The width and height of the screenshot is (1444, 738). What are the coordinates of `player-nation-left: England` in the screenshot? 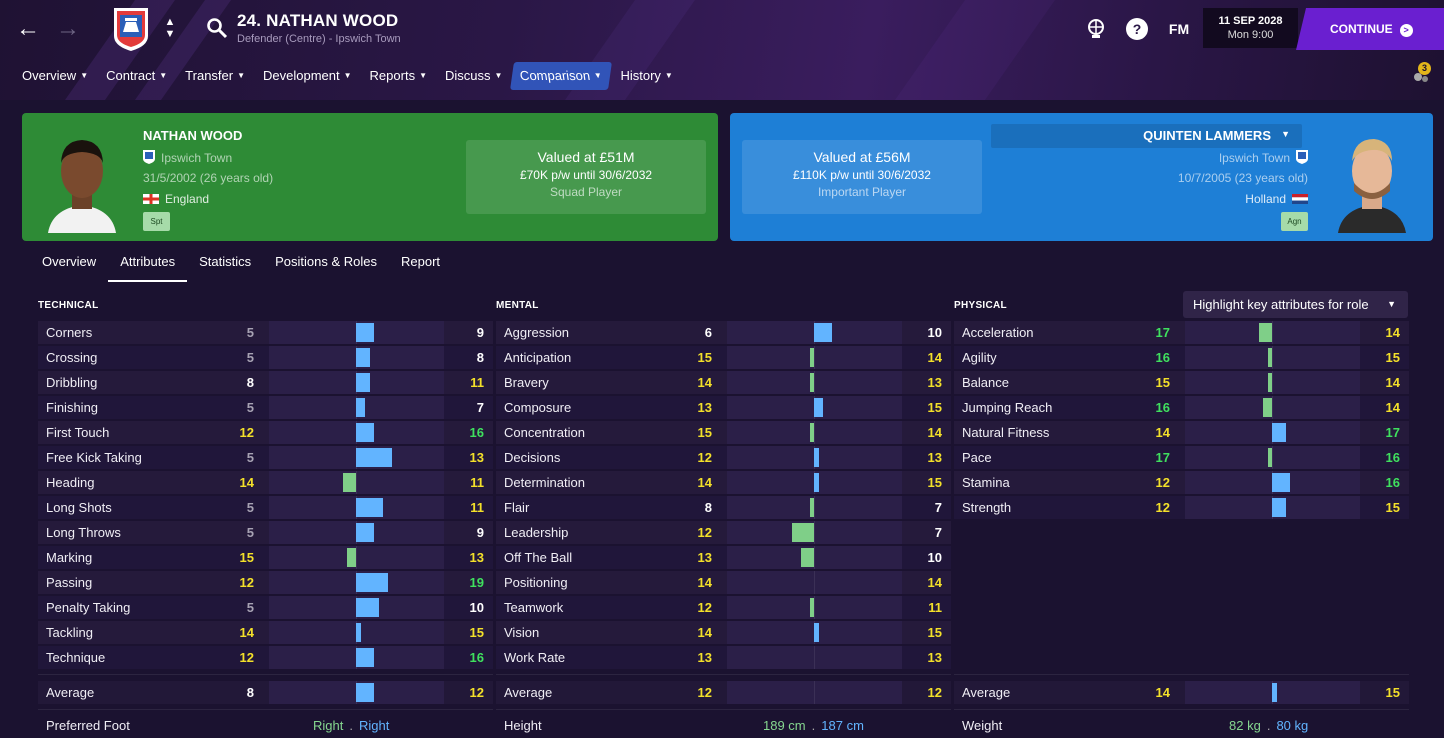 It's located at (176, 199).